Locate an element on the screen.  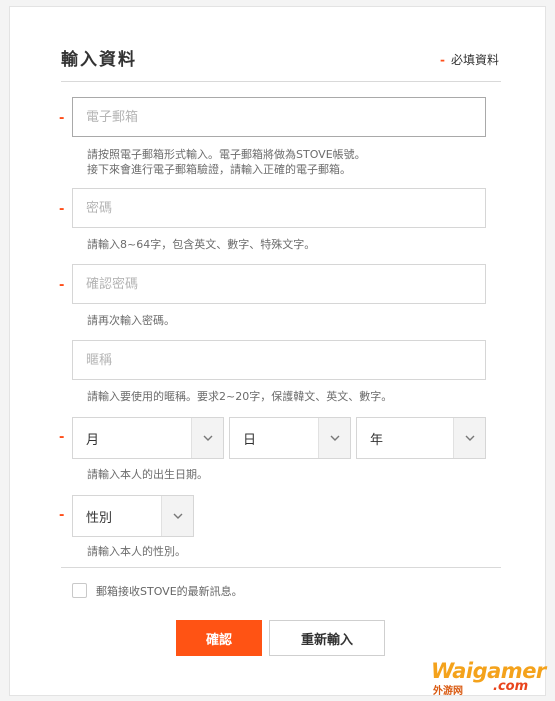
watermark-logo: Waigamer 外游网 .com is located at coordinates (490, 678).